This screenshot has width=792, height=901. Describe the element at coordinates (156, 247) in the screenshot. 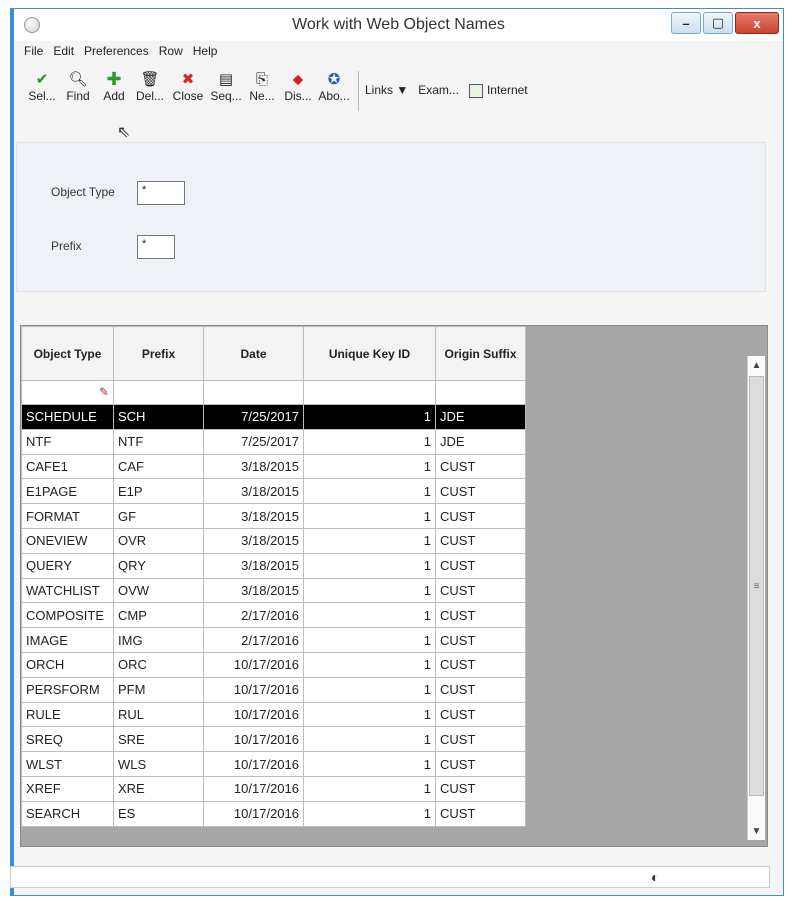

I see `prefix-input: *` at that location.